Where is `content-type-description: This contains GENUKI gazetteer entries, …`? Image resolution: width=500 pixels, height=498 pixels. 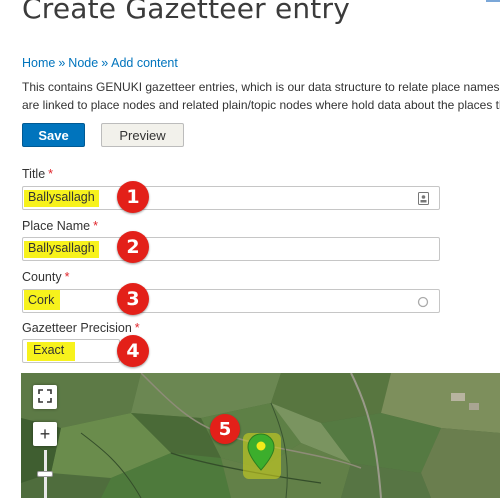 content-type-description: This contains GENUKI gazetteer entries, … is located at coordinates (261, 96).